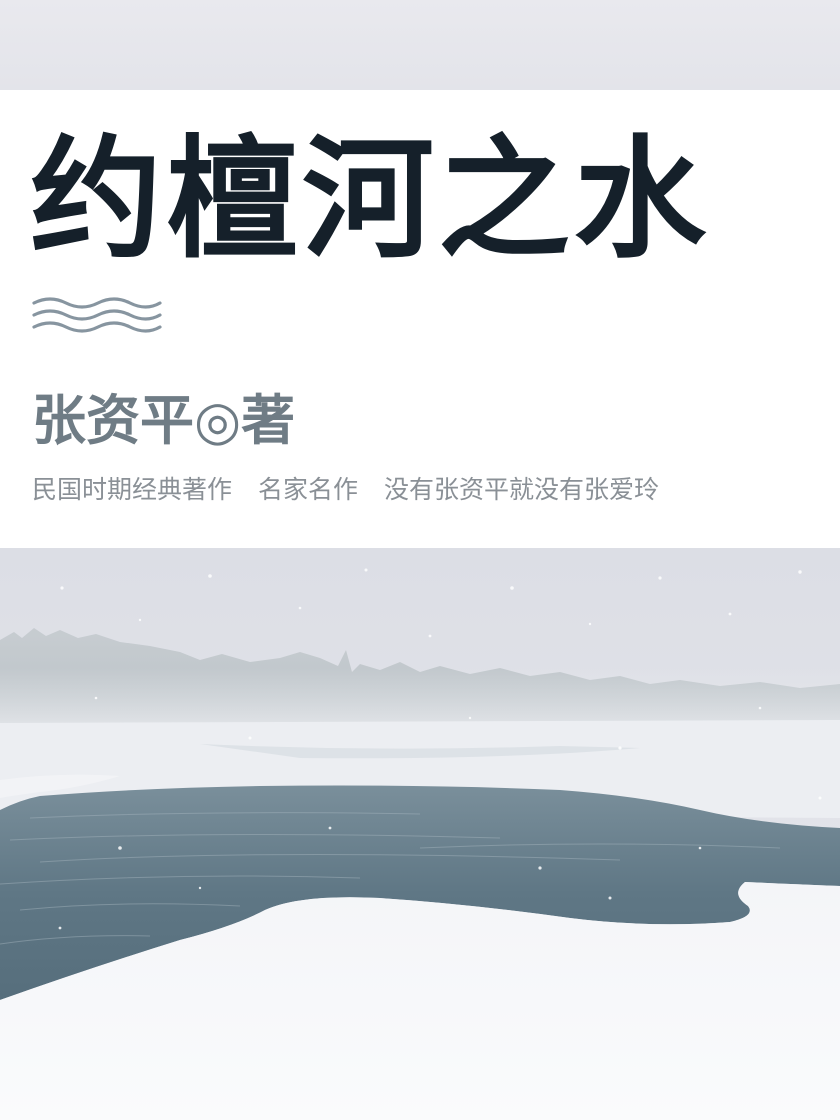 Image resolution: width=840 pixels, height=1120 pixels. What do you see at coordinates (164, 420) in the screenshot?
I see `author-credit: 张资平◎著` at bounding box center [164, 420].